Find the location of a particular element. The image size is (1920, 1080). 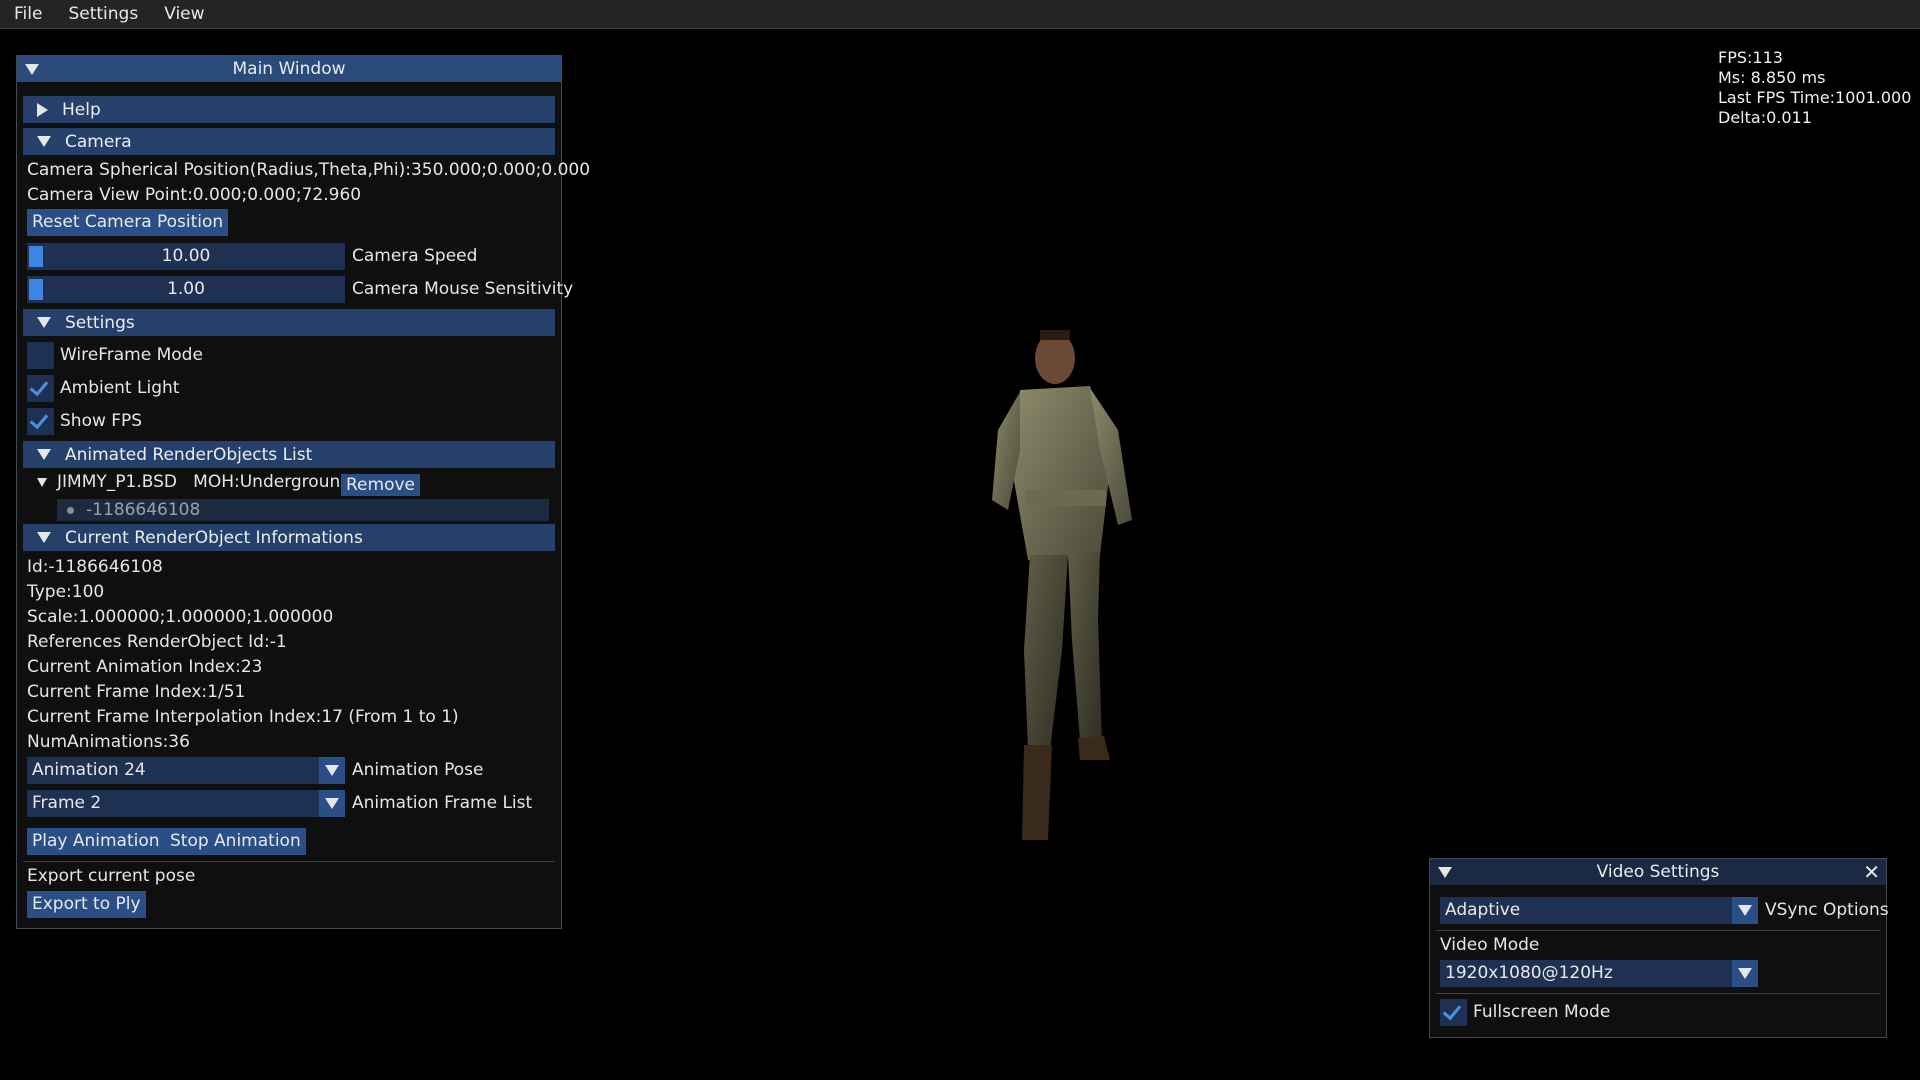

camera-speed-value: 10.00 is located at coordinates (186, 256).